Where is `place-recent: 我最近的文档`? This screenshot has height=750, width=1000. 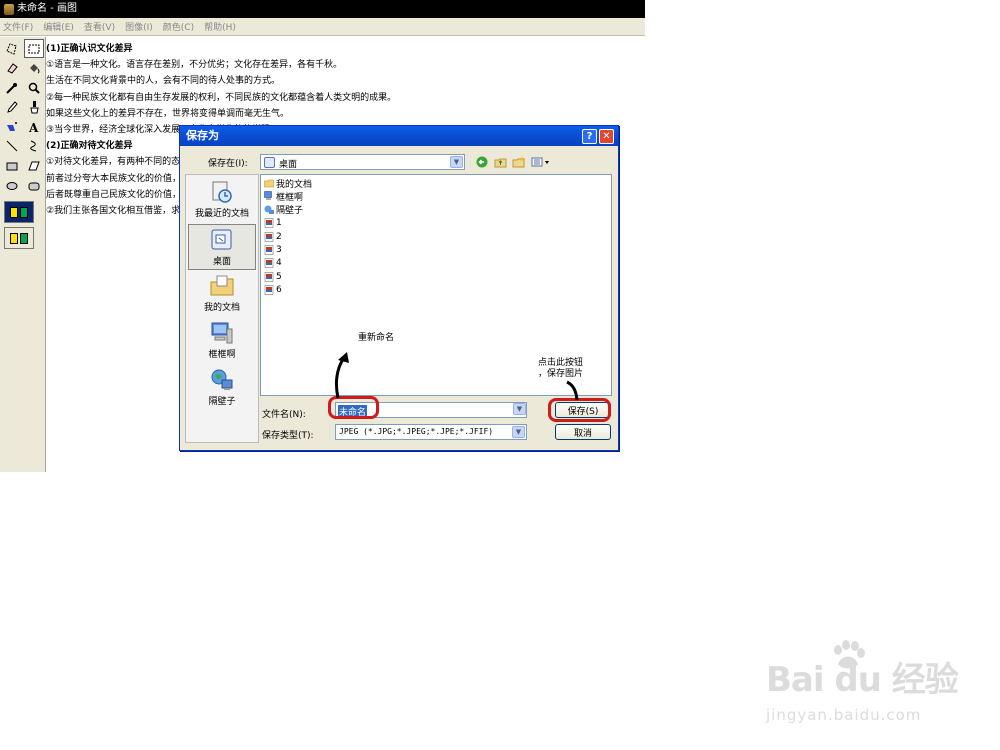 place-recent: 我最近的文档 is located at coordinates (222, 200).